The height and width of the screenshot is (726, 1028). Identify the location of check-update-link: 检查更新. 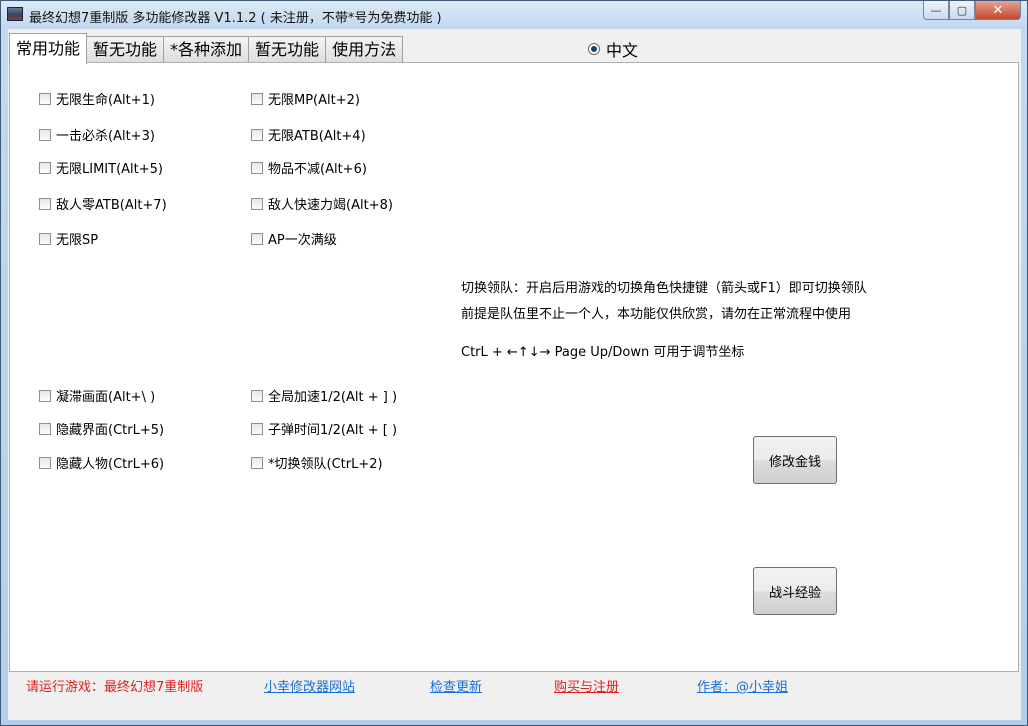
(456, 685).